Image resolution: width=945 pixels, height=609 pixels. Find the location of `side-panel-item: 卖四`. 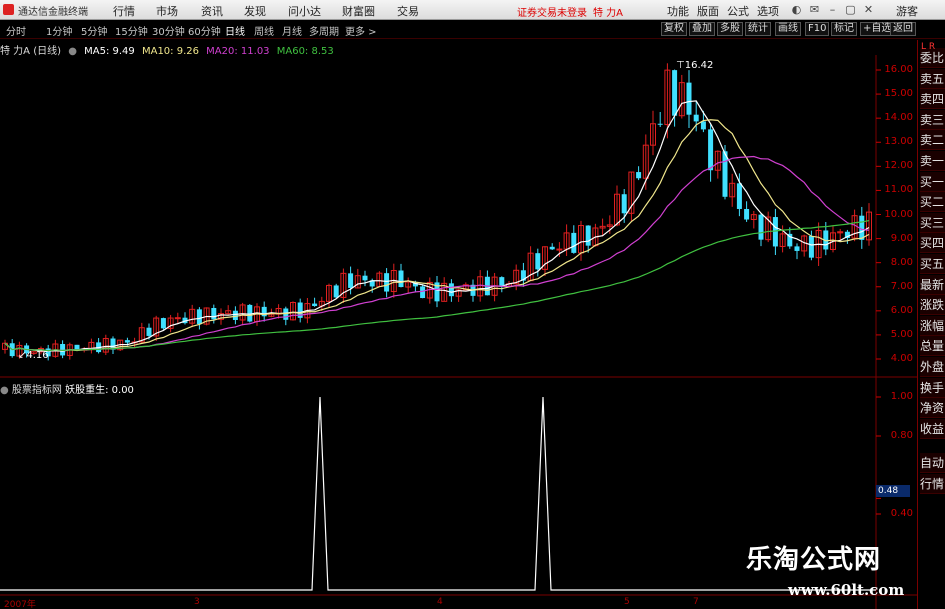

side-panel-item: 卖四 is located at coordinates (932, 99).